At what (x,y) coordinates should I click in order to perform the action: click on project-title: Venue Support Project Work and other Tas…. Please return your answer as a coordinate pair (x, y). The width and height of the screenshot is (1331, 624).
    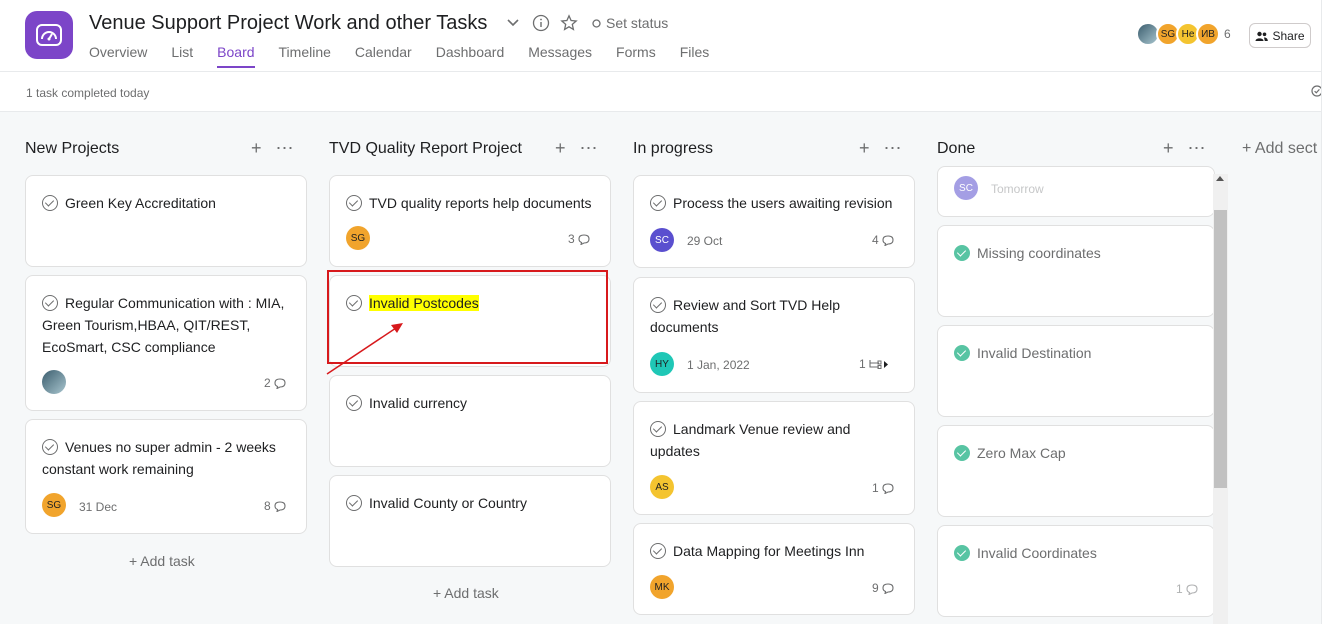
    Looking at the image, I should click on (288, 23).